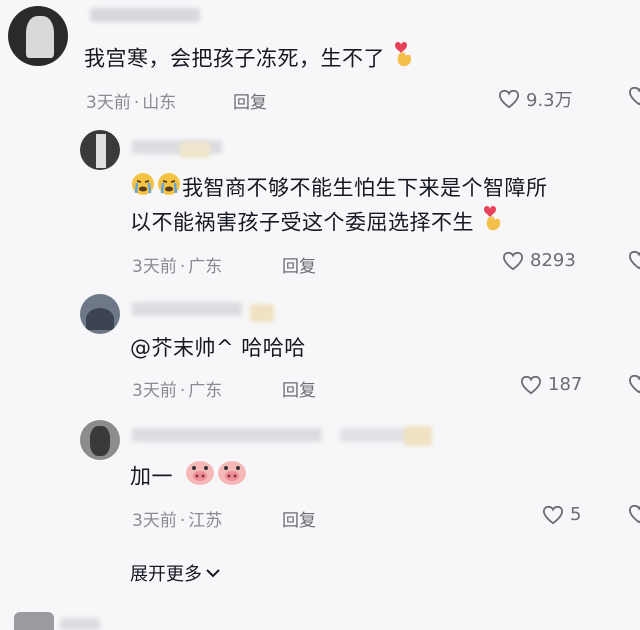  I want to click on like-button: 9.3万, so click(535, 99).